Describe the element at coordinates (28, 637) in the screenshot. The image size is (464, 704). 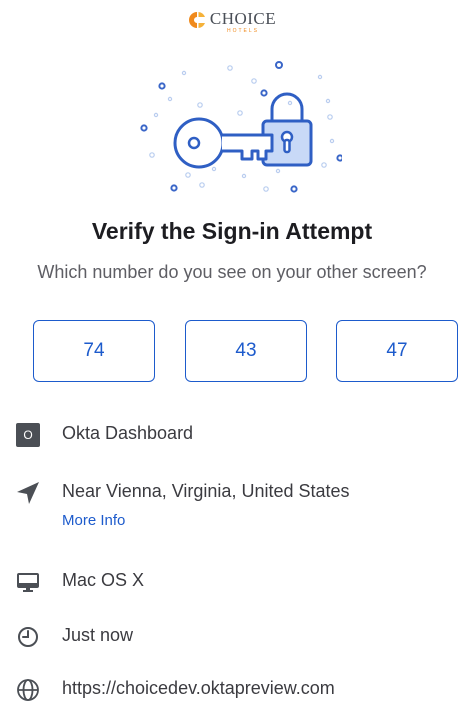
I see `clock-icon` at that location.